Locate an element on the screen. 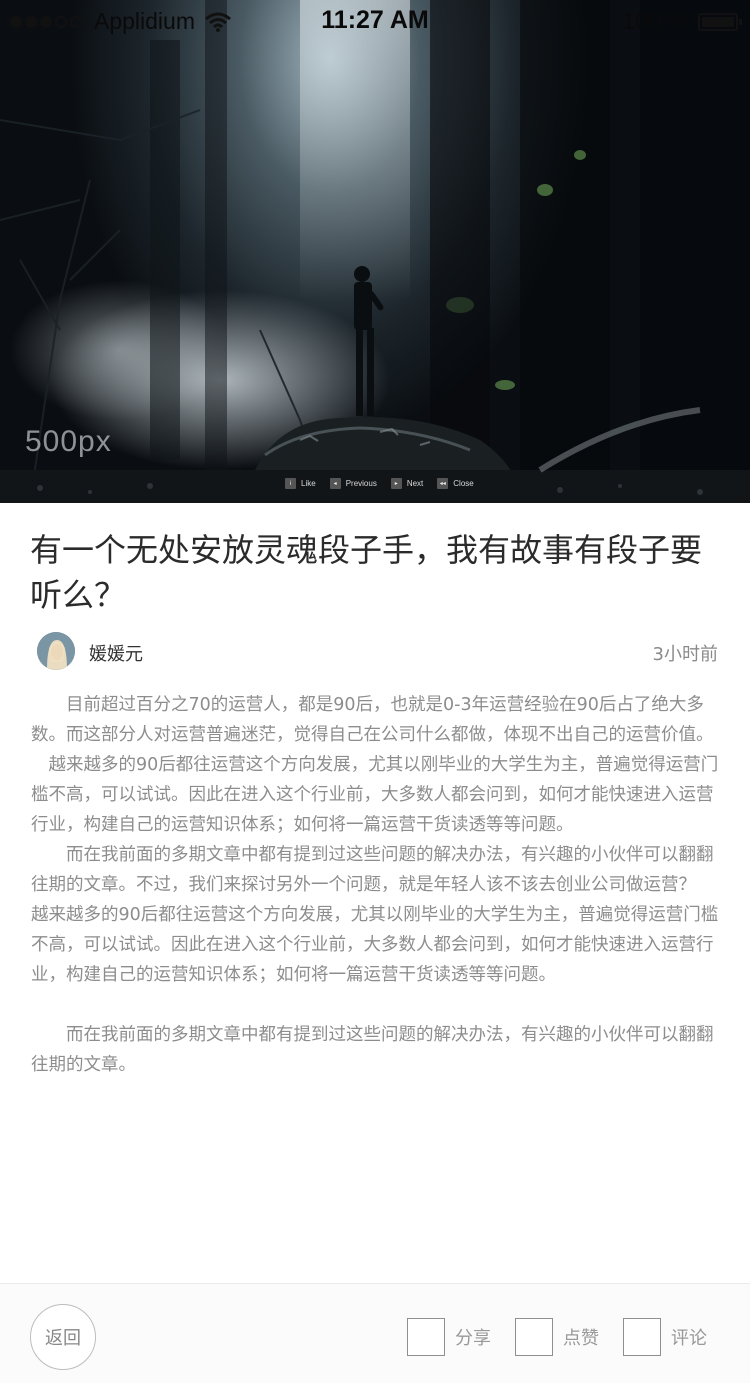 The image size is (750, 1383). avatar is located at coordinates (56, 651).